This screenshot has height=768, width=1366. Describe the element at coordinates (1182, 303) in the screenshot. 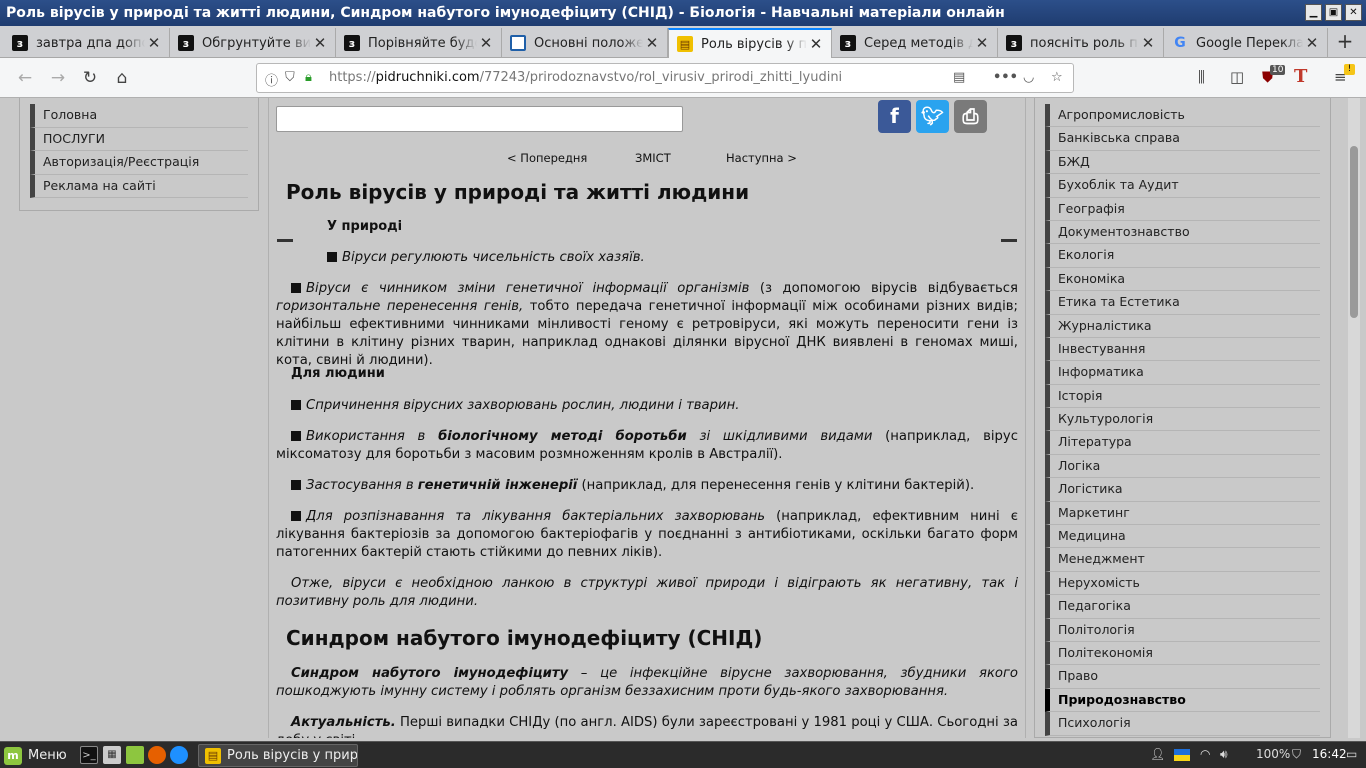

I see `category-menu-item: Етика та Естетика` at that location.